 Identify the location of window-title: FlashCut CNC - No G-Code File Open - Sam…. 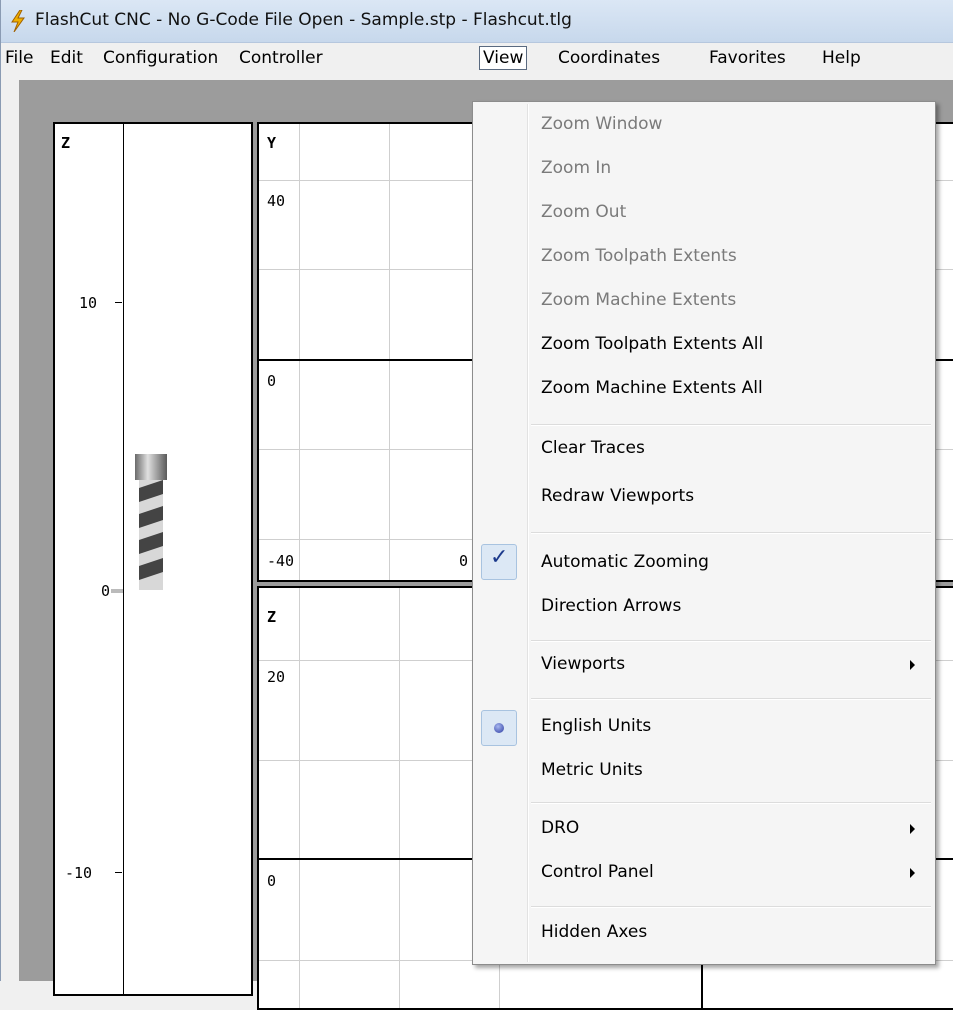
(303, 20).